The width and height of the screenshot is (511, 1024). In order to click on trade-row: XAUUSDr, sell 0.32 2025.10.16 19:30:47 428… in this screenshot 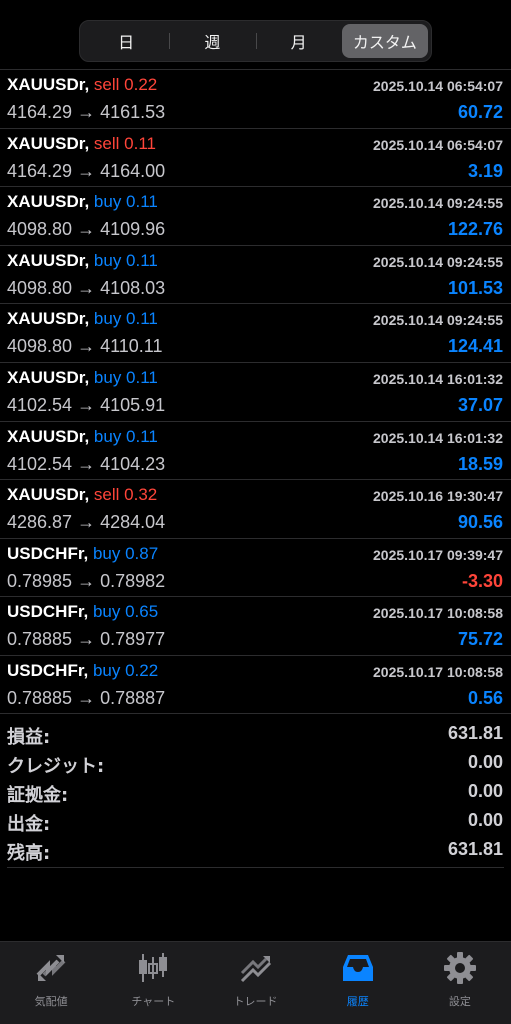, I will do `click(255, 508)`.